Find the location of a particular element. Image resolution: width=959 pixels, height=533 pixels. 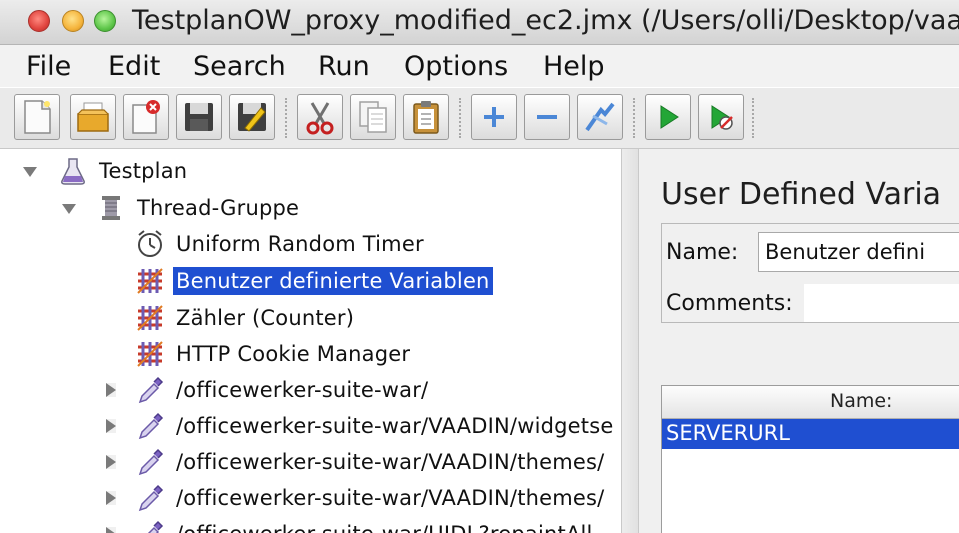

cut-button is located at coordinates (320, 117).